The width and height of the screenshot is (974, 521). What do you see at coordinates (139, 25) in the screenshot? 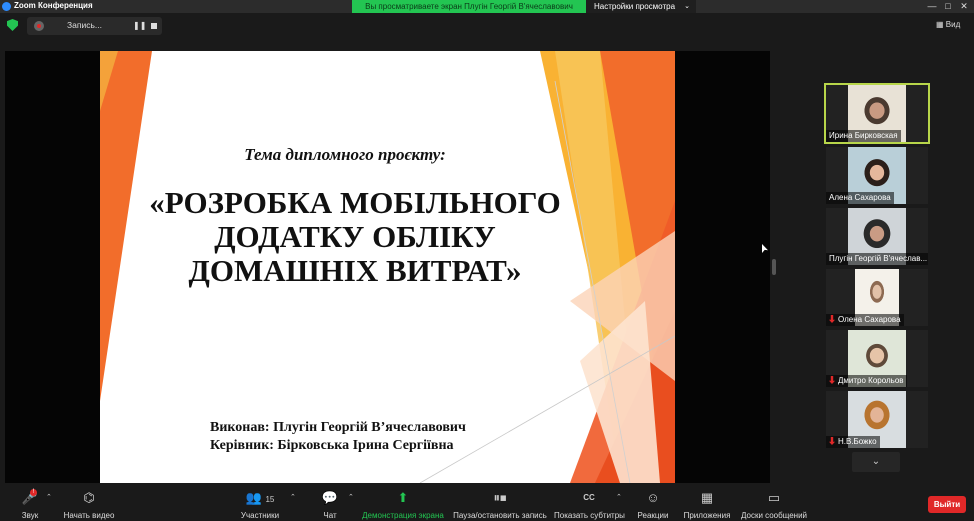
I see `pause-icon: ❚❚` at bounding box center [139, 25].